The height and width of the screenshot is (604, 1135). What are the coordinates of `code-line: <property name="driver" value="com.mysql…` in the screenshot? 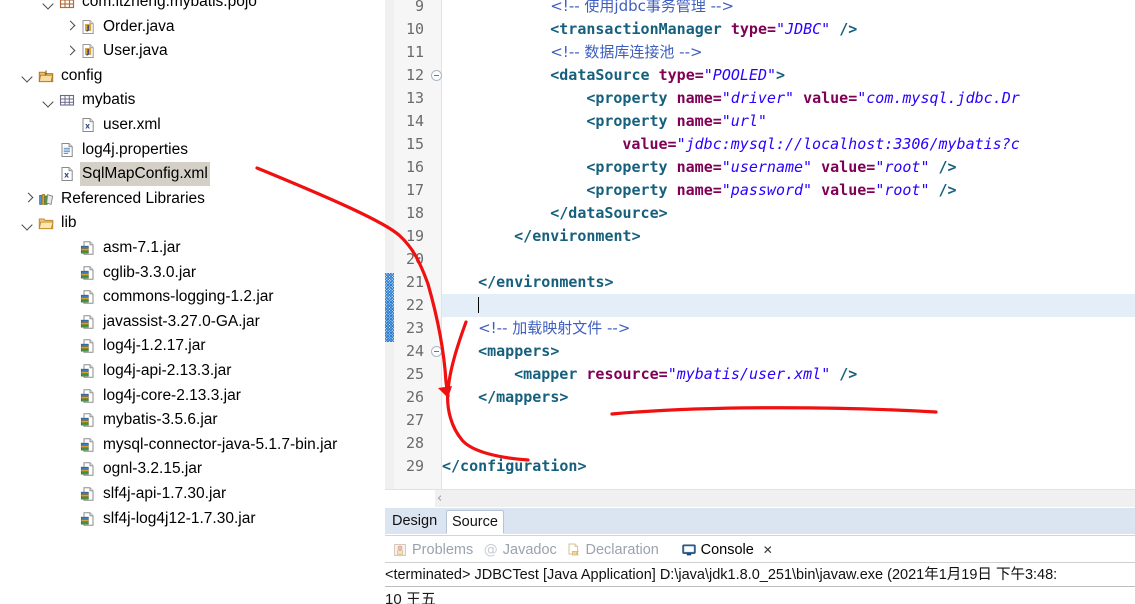 It's located at (788, 98).